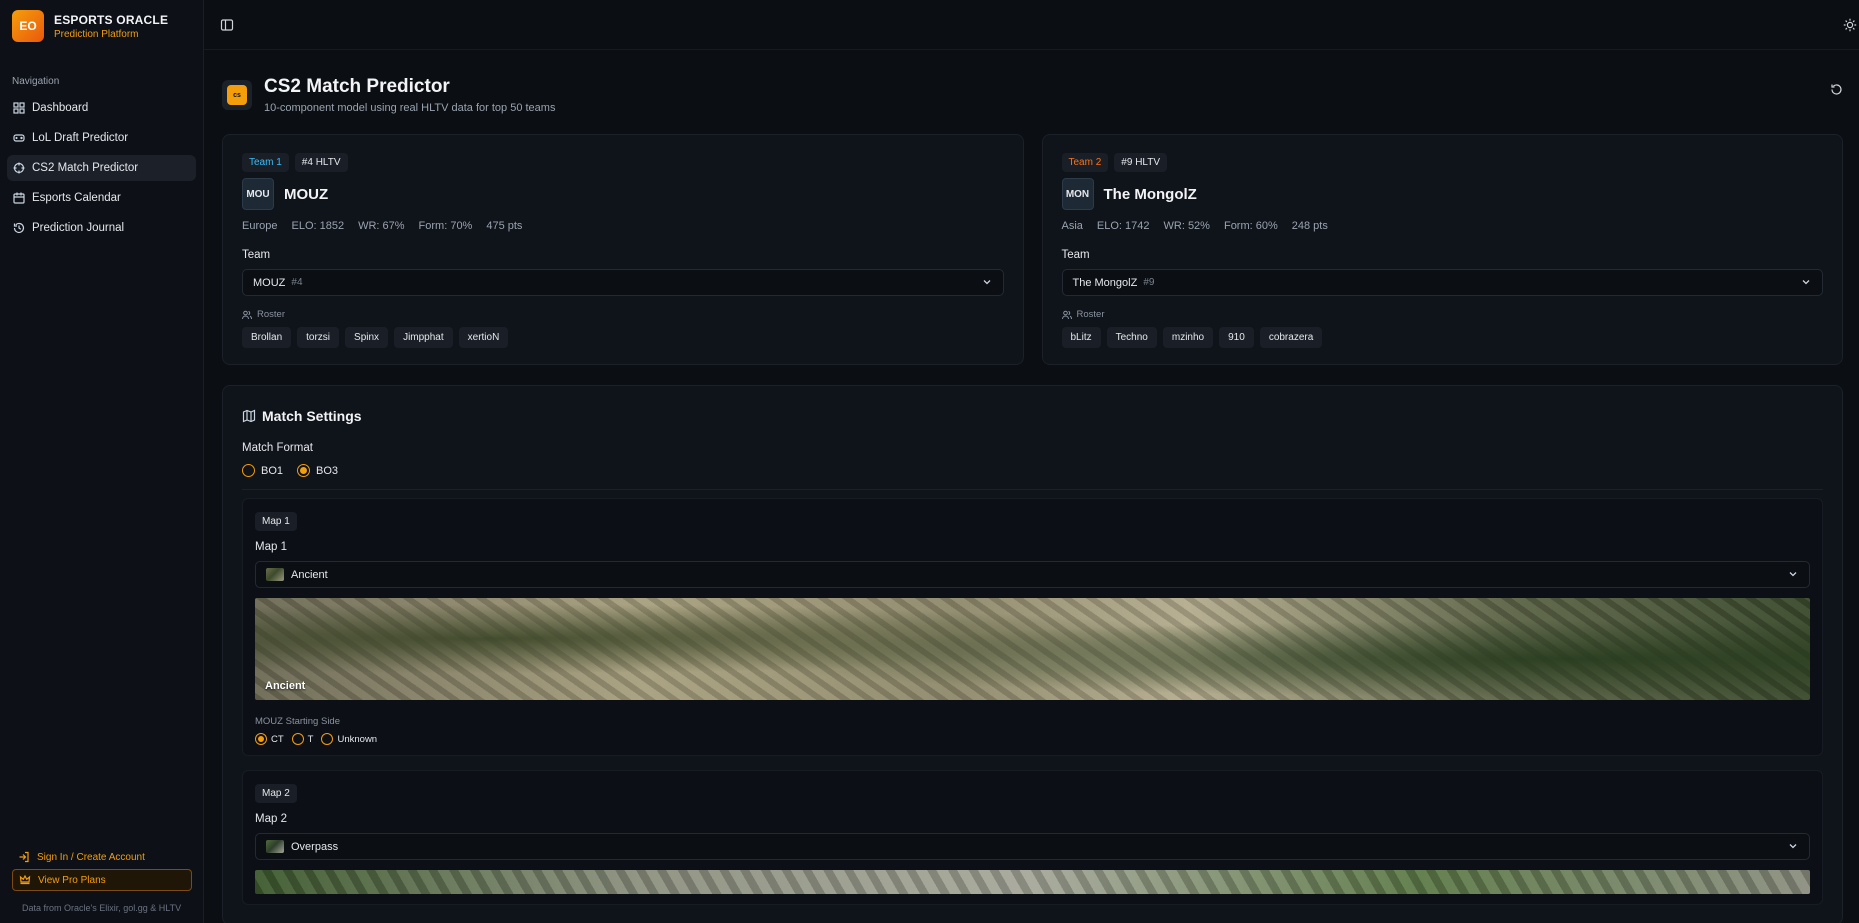  I want to click on side-unknown-label: Unknown, so click(357, 739).